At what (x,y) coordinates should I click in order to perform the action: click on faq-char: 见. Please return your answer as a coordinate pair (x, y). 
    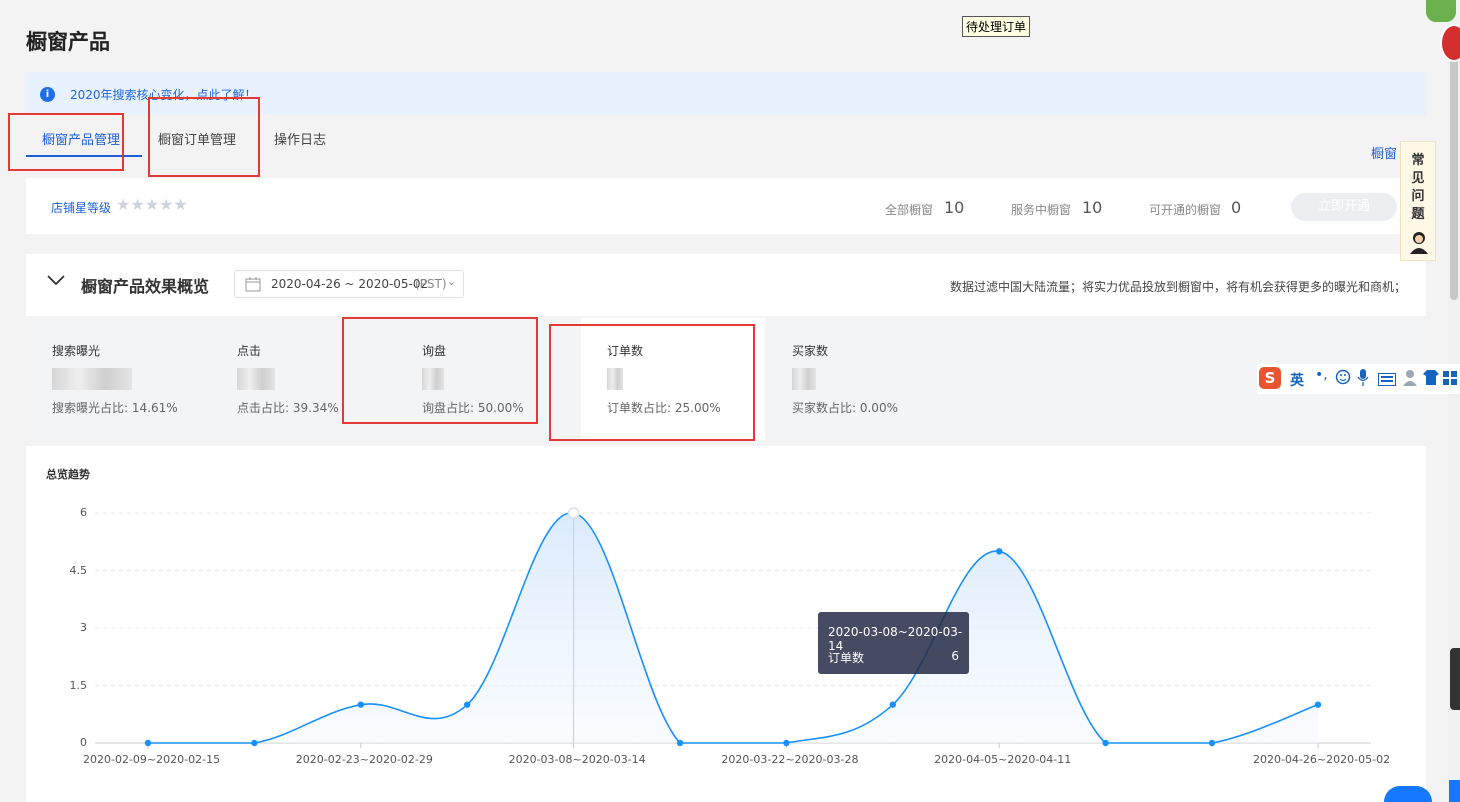
    Looking at the image, I should click on (1418, 178).